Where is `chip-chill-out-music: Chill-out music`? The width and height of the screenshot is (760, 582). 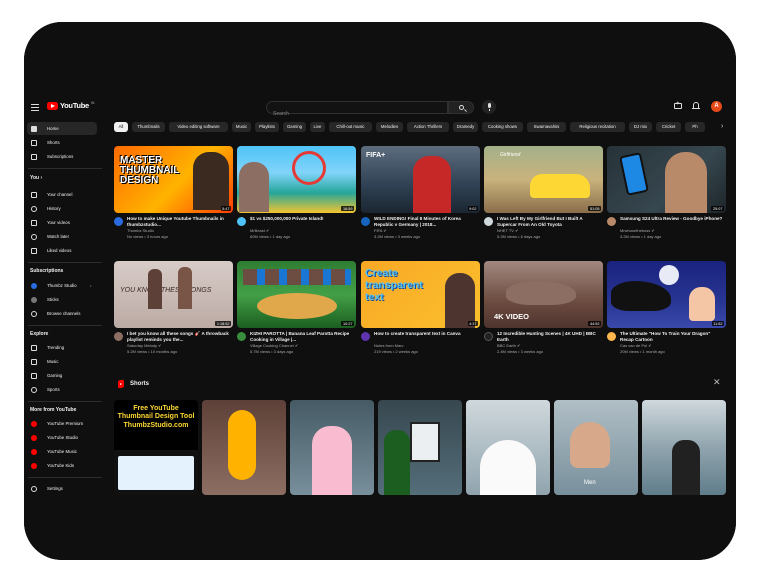 chip-chill-out-music: Chill-out music is located at coordinates (350, 127).